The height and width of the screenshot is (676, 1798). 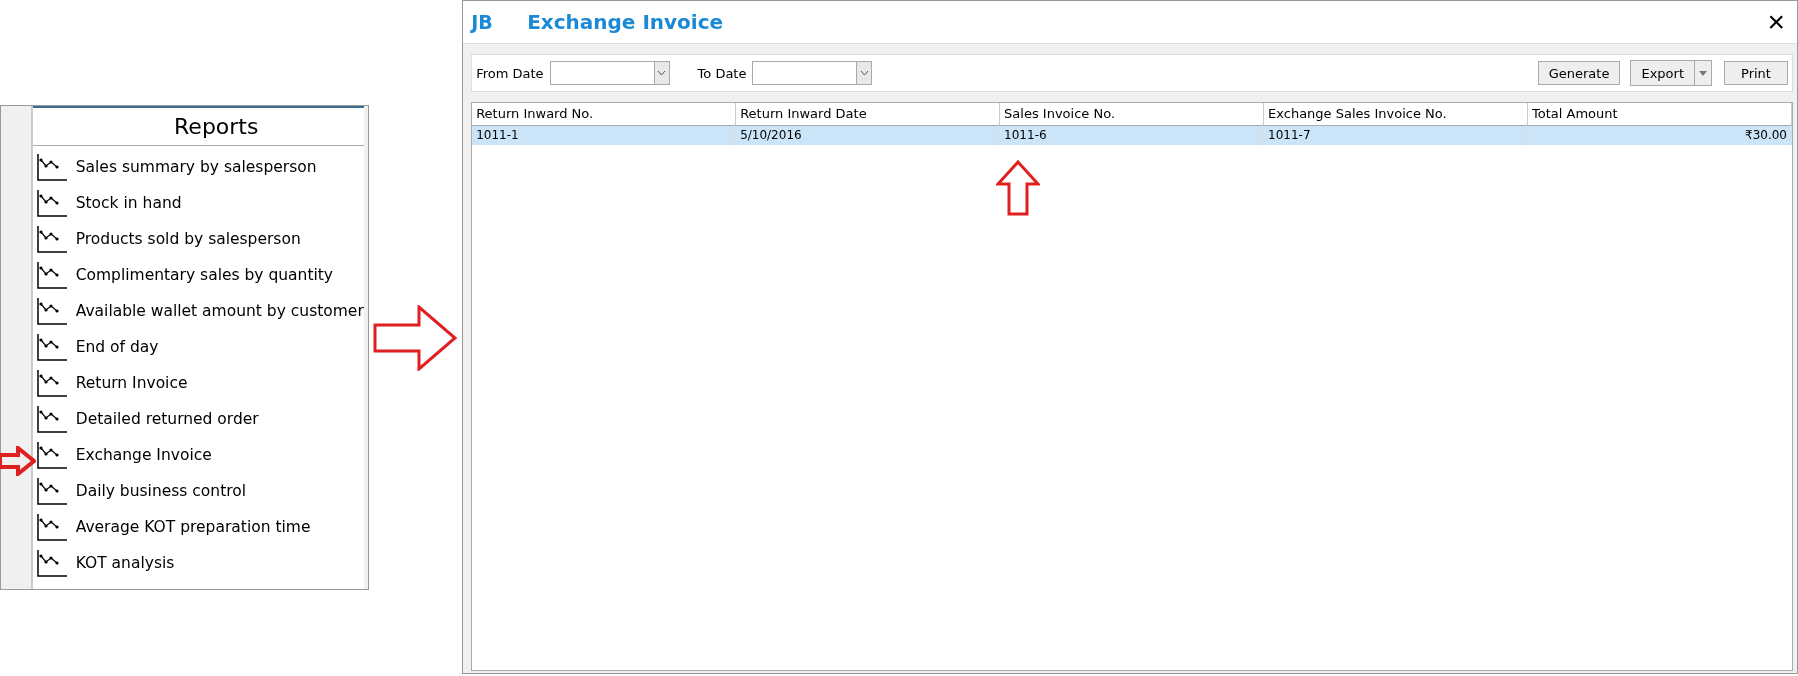 I want to click on table-cell: ₹30.00, so click(x=1660, y=135).